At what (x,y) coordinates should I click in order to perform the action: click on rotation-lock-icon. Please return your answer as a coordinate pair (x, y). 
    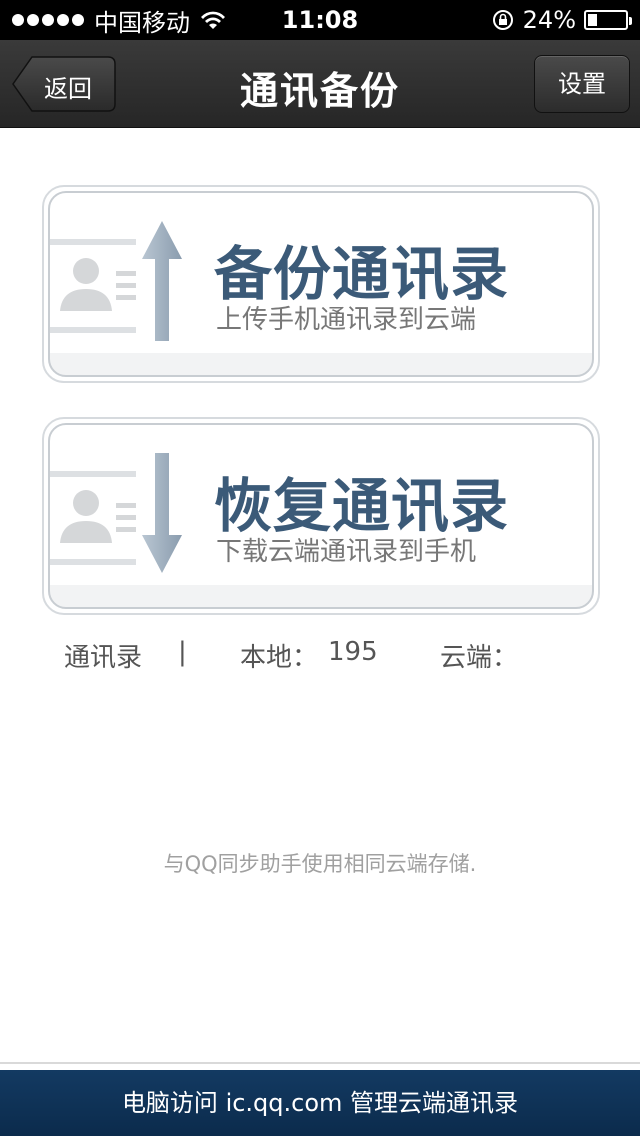
    Looking at the image, I should click on (502, 20).